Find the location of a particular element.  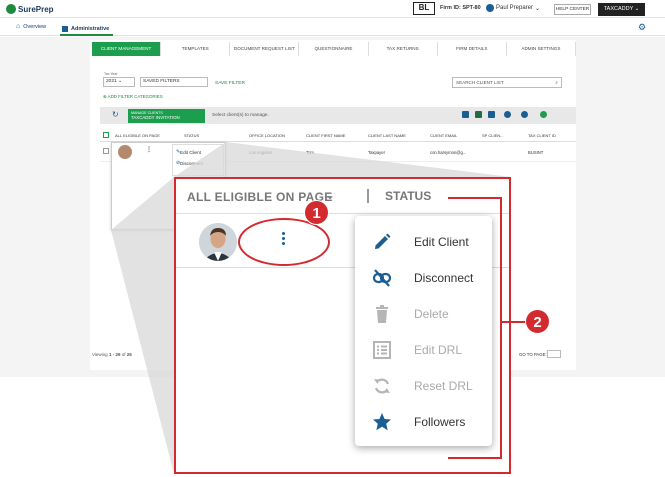

highlight-circle is located at coordinates (284, 242).